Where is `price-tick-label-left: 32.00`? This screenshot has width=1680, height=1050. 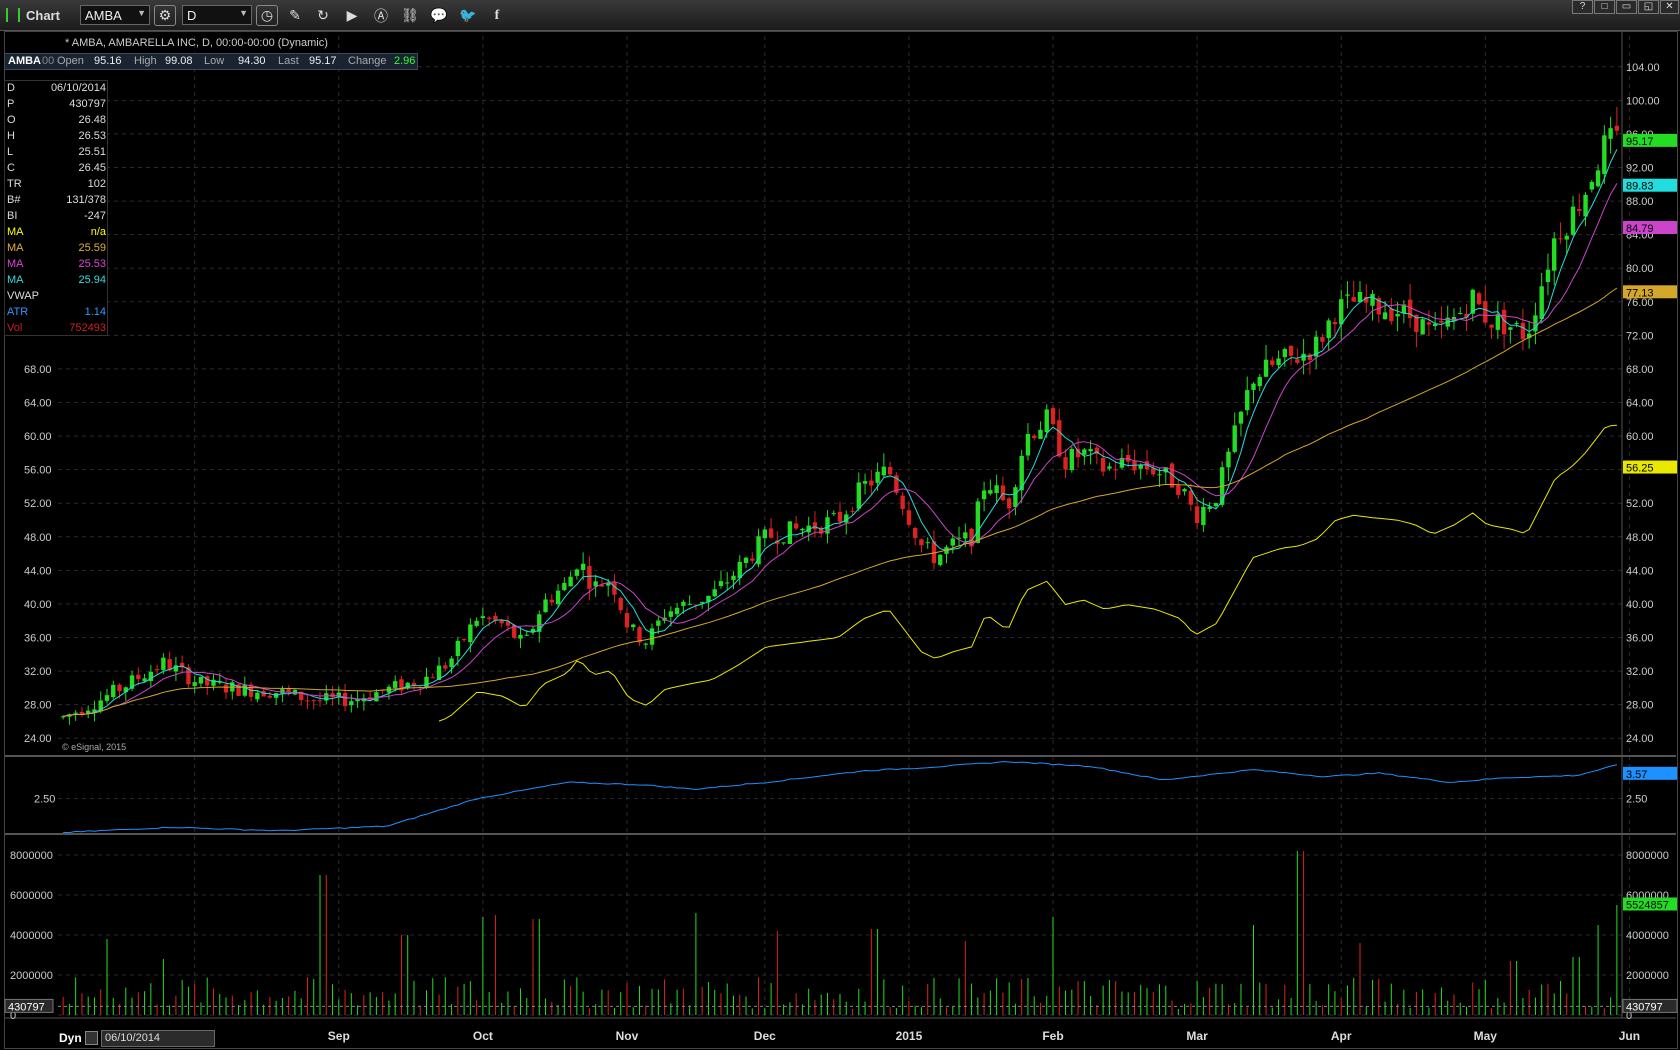 price-tick-label-left: 32.00 is located at coordinates (38, 672).